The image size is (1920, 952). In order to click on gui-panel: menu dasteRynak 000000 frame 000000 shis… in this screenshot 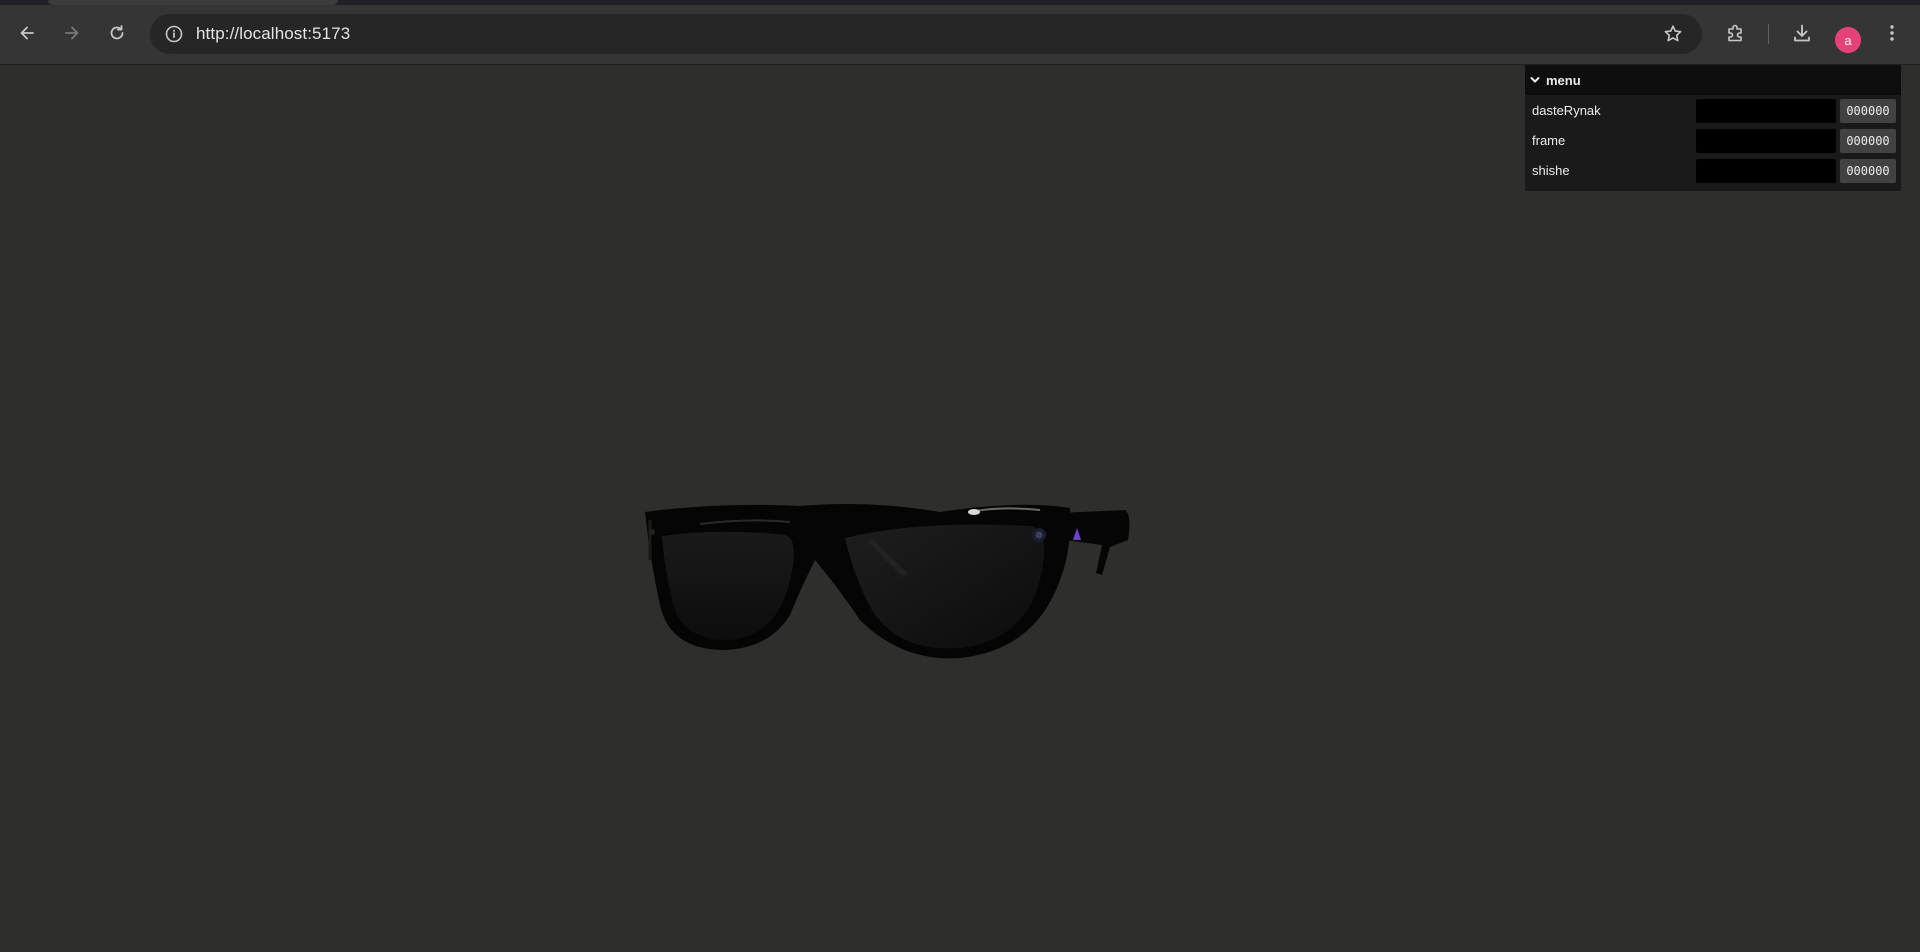, I will do `click(1713, 128)`.